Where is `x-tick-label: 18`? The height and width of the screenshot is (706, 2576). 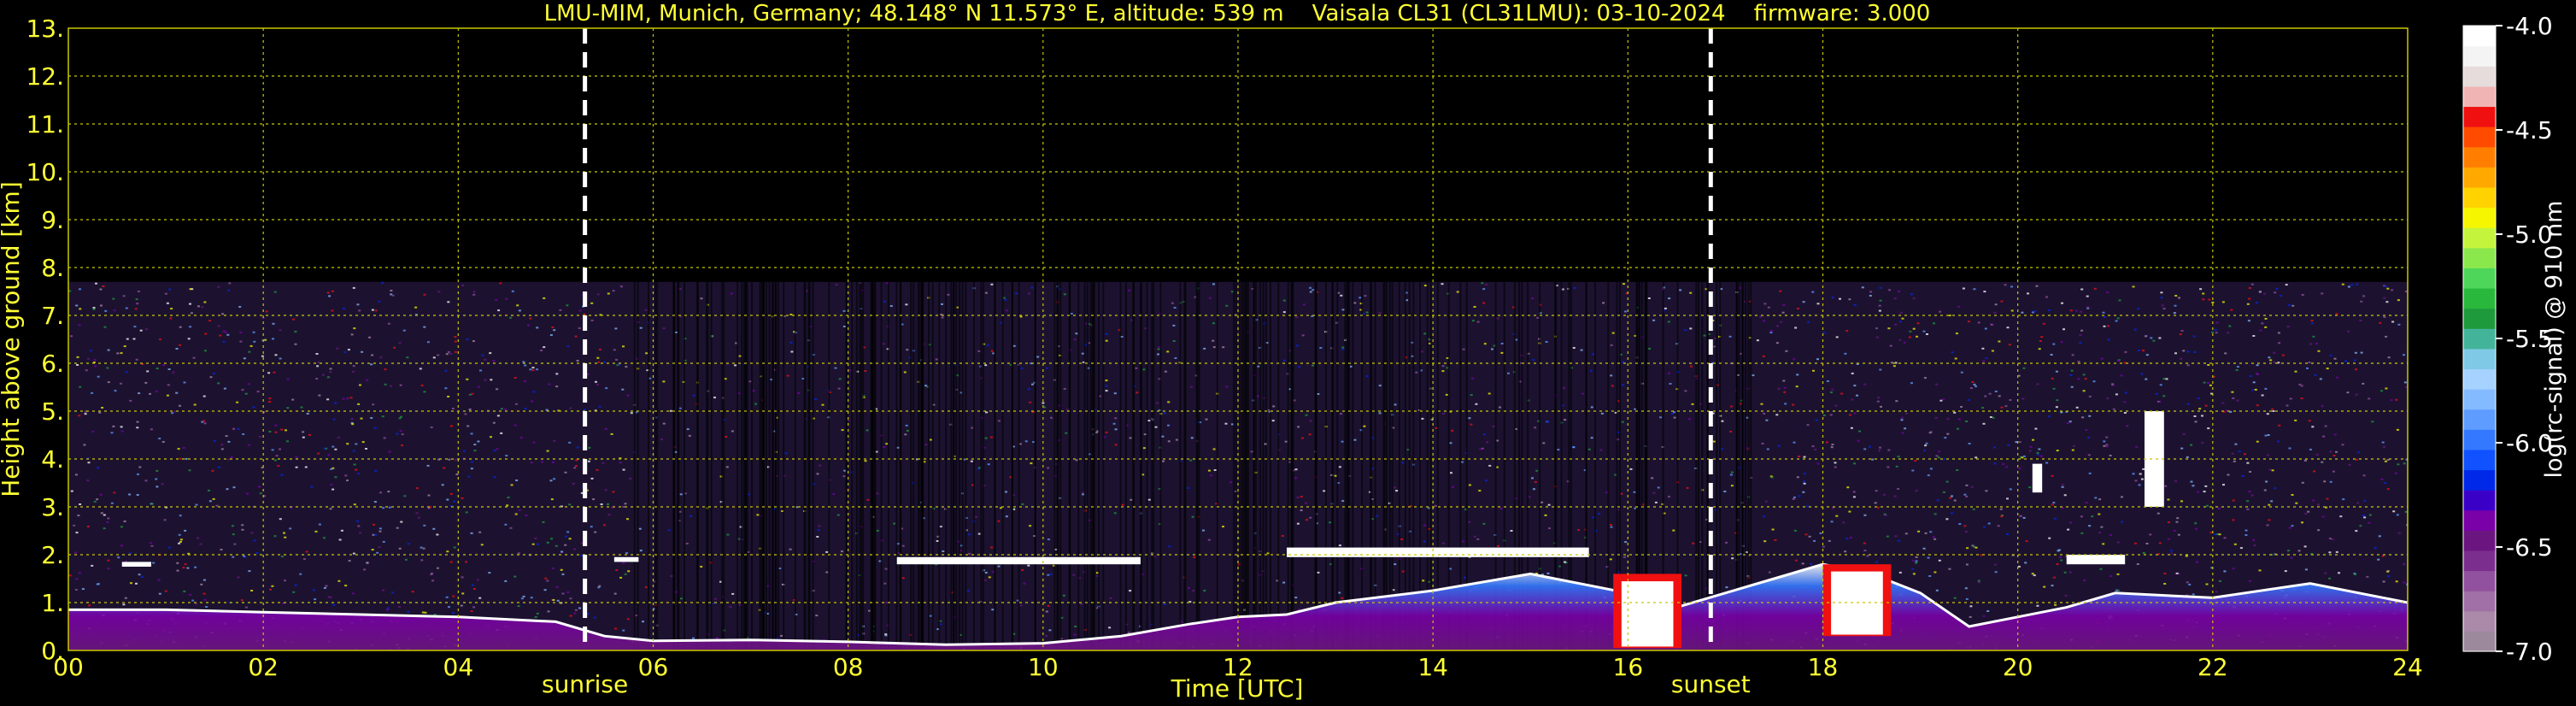 x-tick-label: 18 is located at coordinates (1824, 667).